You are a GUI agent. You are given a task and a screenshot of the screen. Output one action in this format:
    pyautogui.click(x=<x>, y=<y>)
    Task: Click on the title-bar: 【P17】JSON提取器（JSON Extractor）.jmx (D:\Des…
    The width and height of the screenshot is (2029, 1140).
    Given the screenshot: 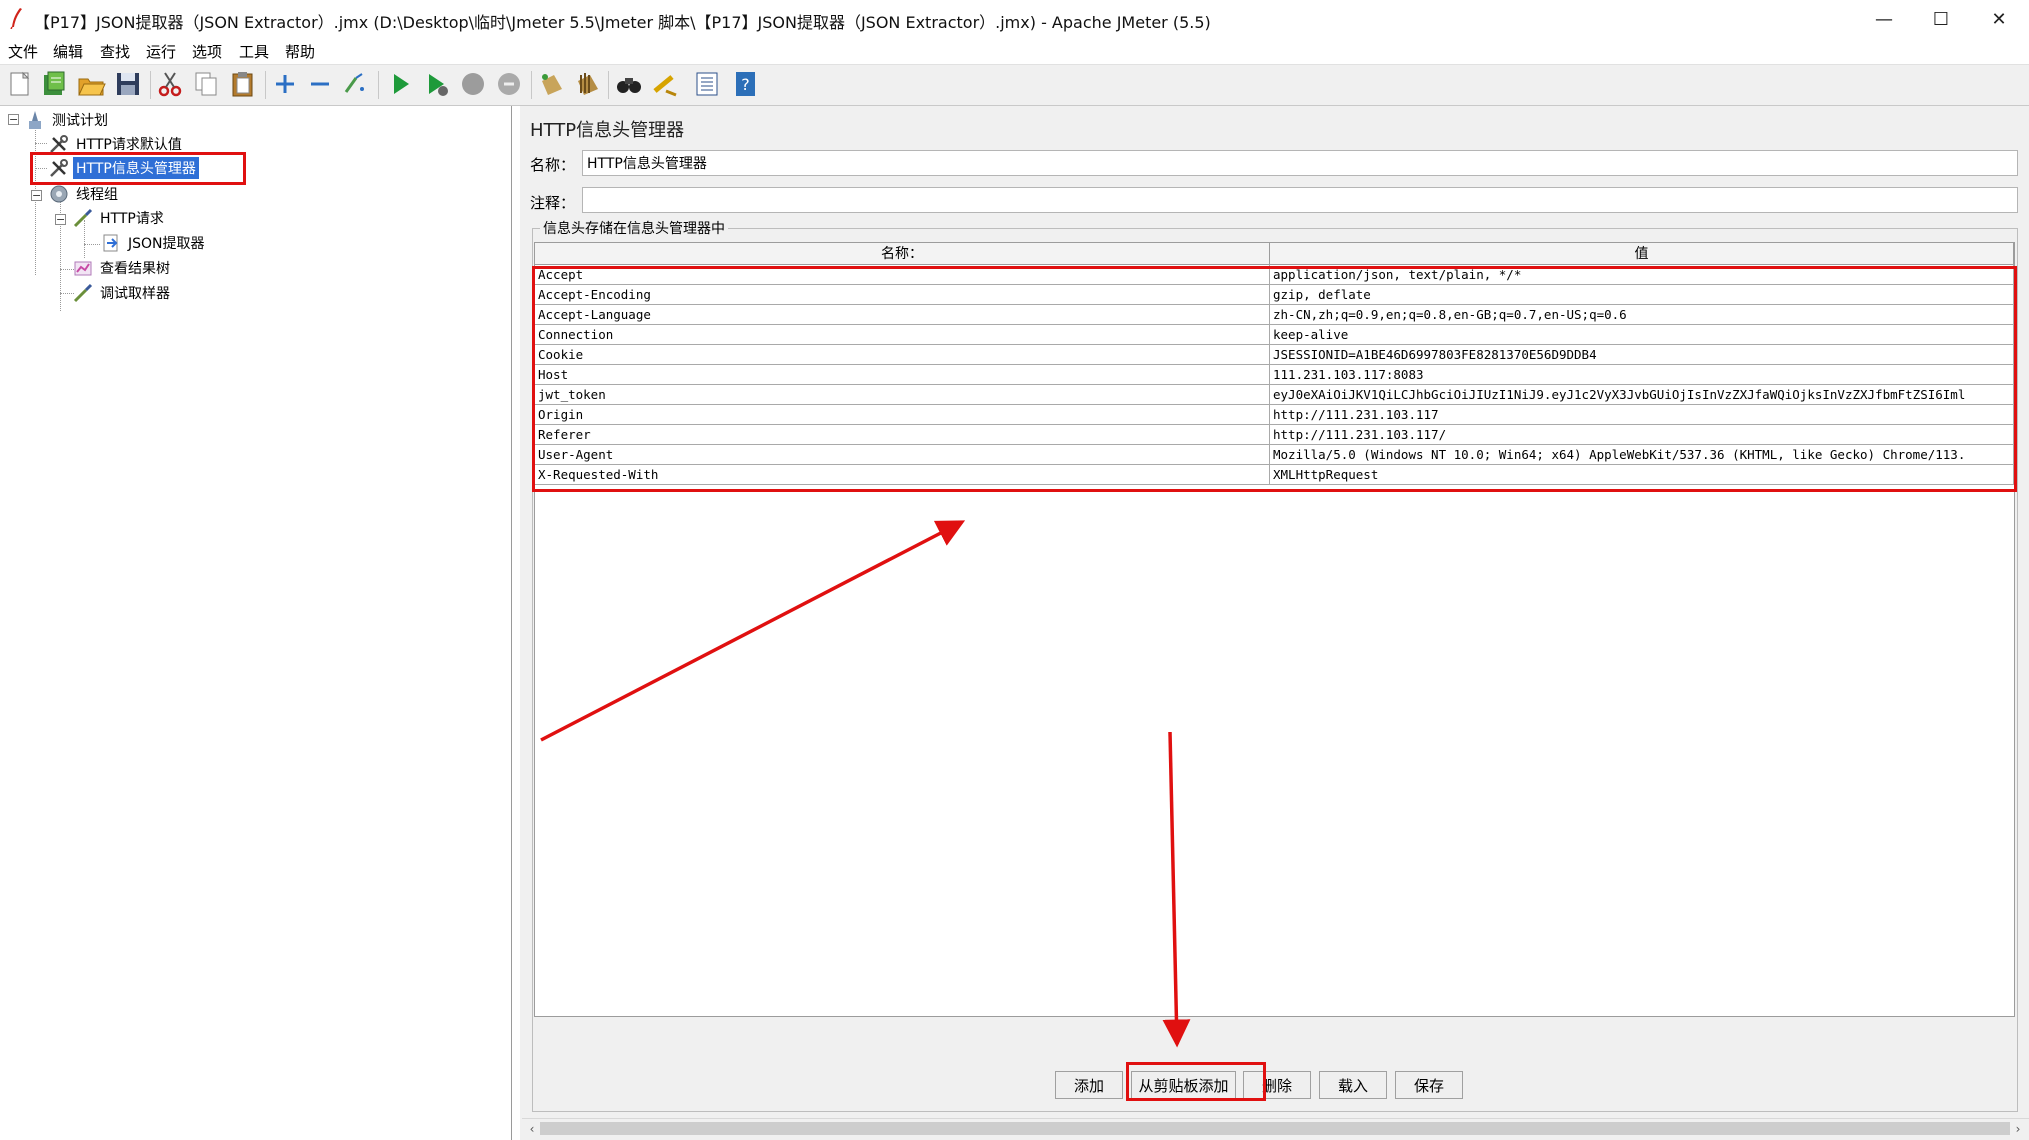 What is the action you would take?
    pyautogui.click(x=1014, y=19)
    